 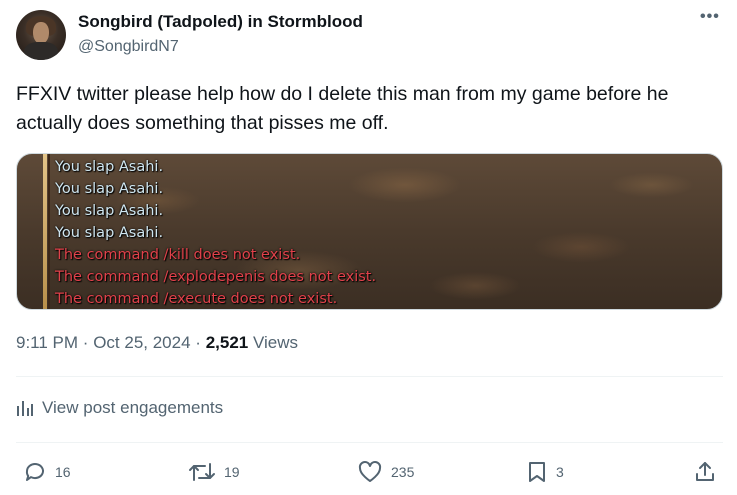 I want to click on view-engagements-label: View post engagements, so click(x=133, y=407).